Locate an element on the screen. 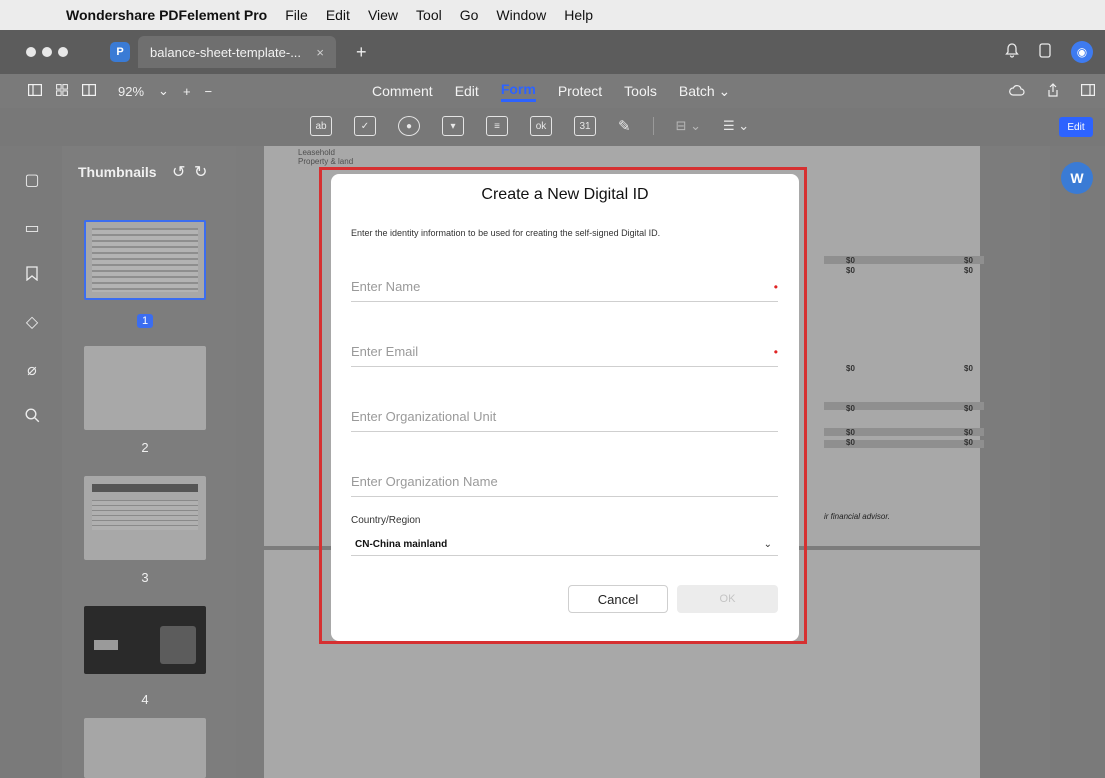  chevron-down-icon: ⌄ is located at coordinates (767, 544).